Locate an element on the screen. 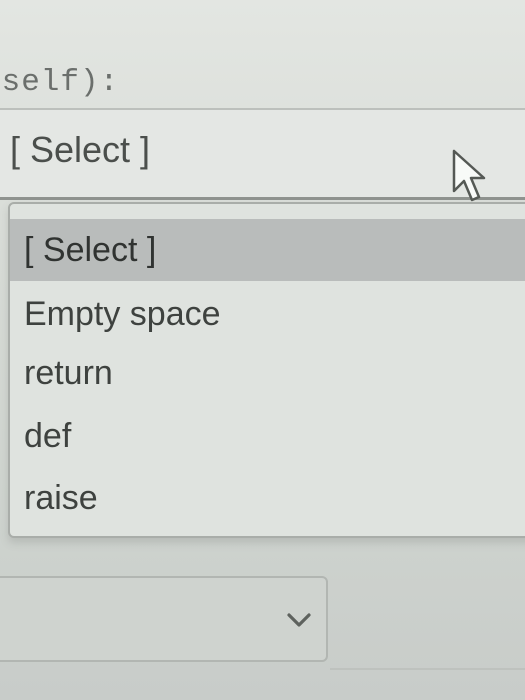 This screenshot has height=700, width=525. arrow-cursor-icon is located at coordinates (469, 175).